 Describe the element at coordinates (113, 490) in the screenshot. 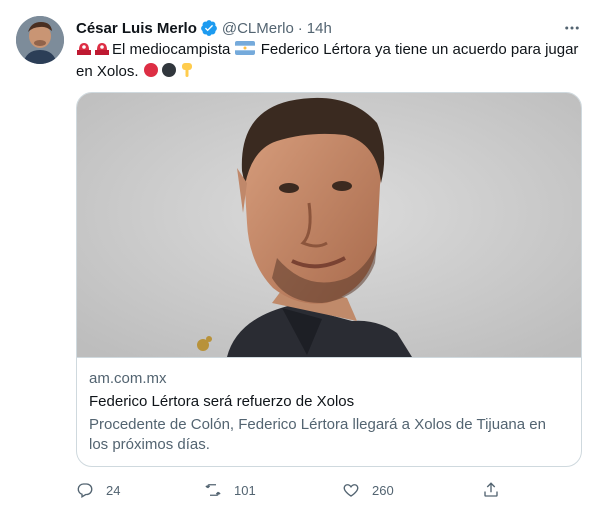

I see `reply-count: 24` at that location.